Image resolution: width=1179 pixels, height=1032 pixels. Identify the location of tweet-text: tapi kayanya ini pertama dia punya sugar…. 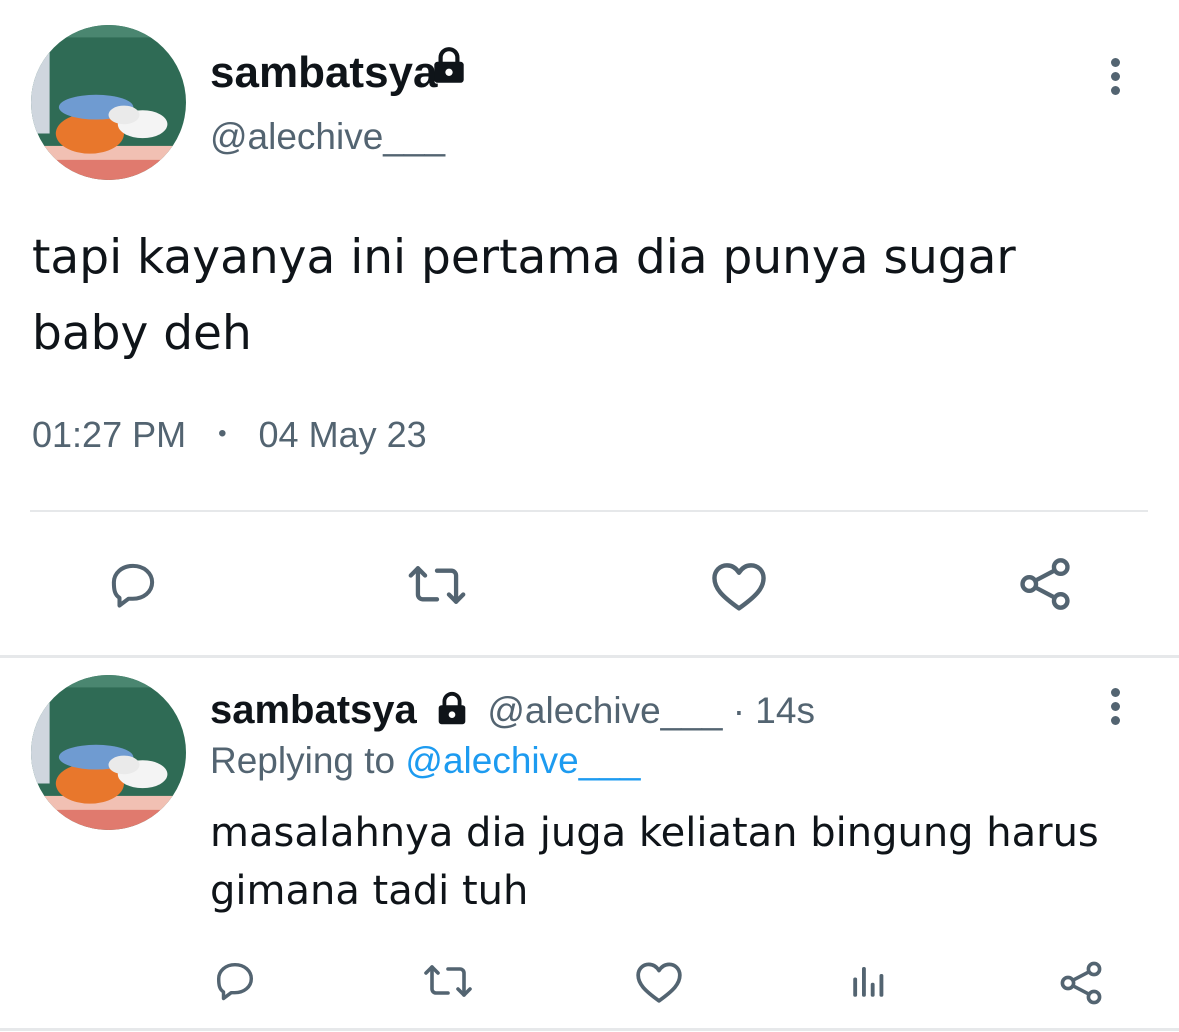
(524, 295).